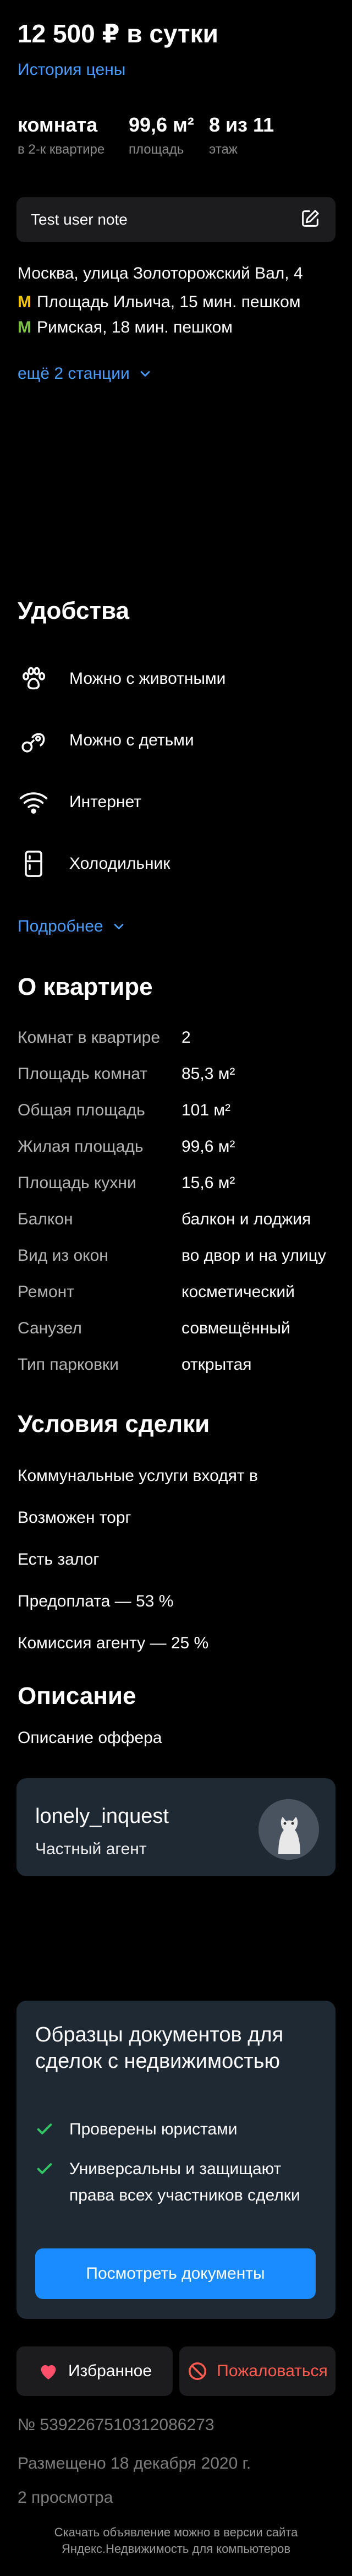 Image resolution: width=352 pixels, height=2576 pixels. I want to click on param-value: комната, so click(58, 124).